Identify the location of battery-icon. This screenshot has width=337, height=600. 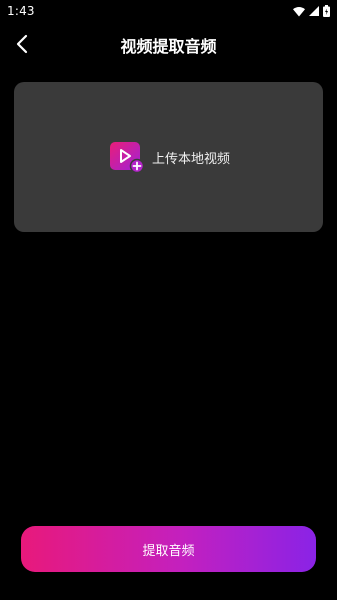
(326, 11).